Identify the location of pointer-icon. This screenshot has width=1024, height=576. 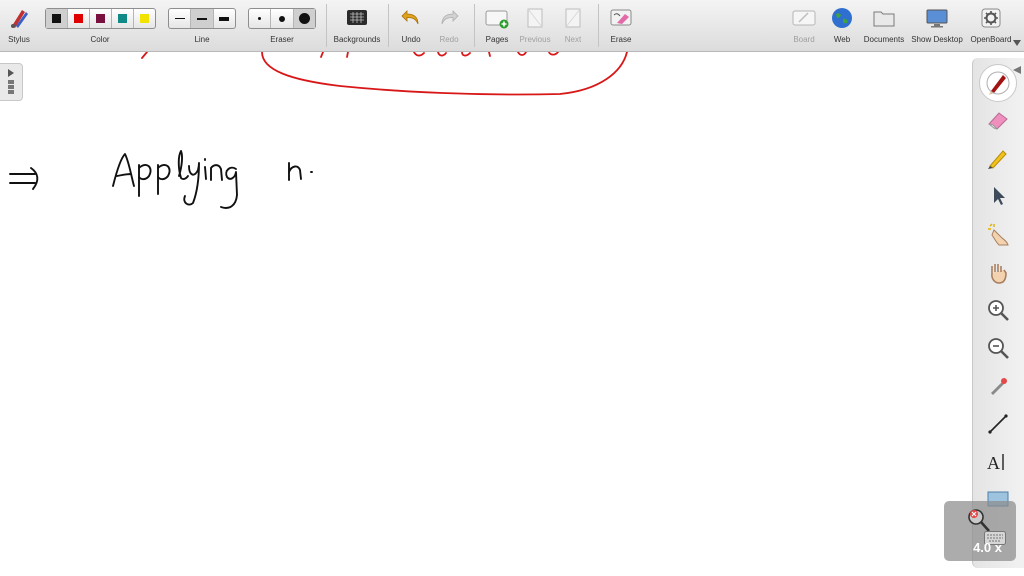
(999, 196).